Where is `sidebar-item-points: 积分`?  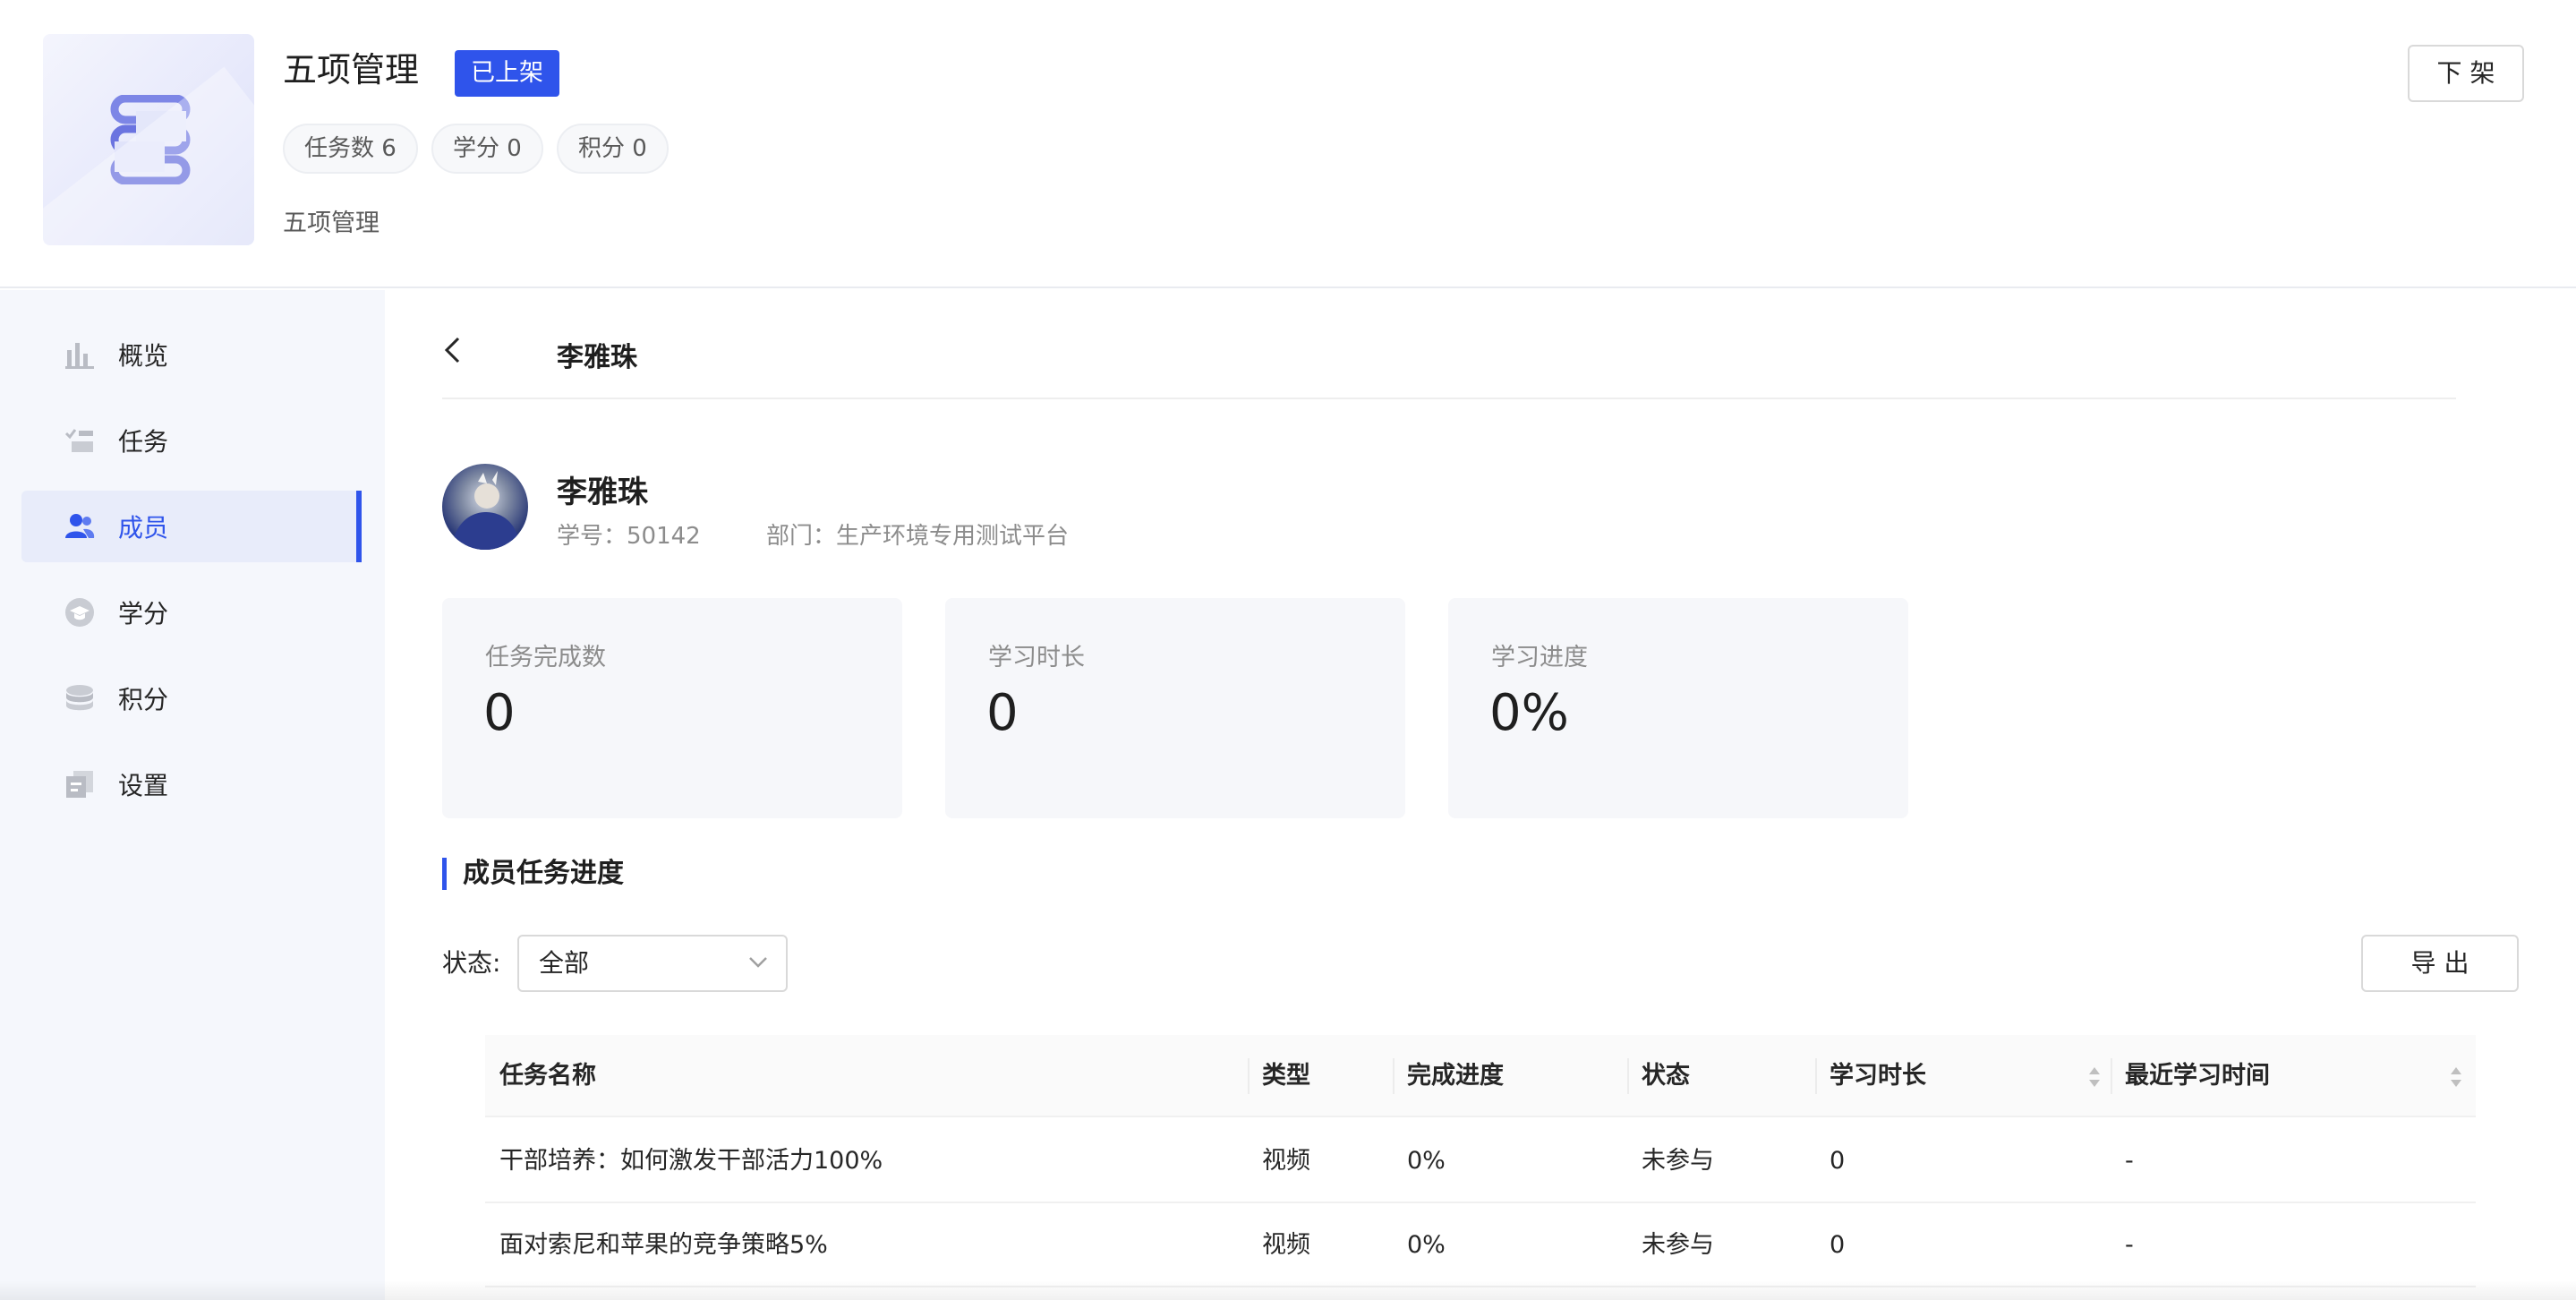
sidebar-item-points: 积分 is located at coordinates (191, 698).